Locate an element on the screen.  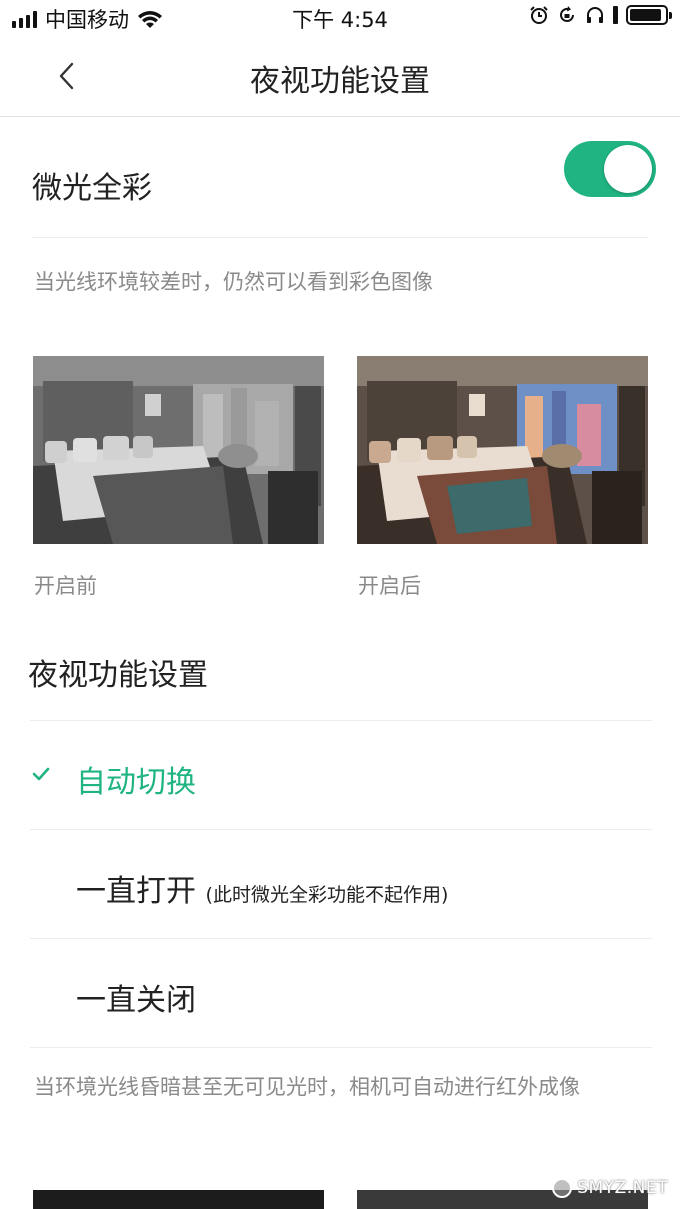
headphones-icon is located at coordinates (595, 15).